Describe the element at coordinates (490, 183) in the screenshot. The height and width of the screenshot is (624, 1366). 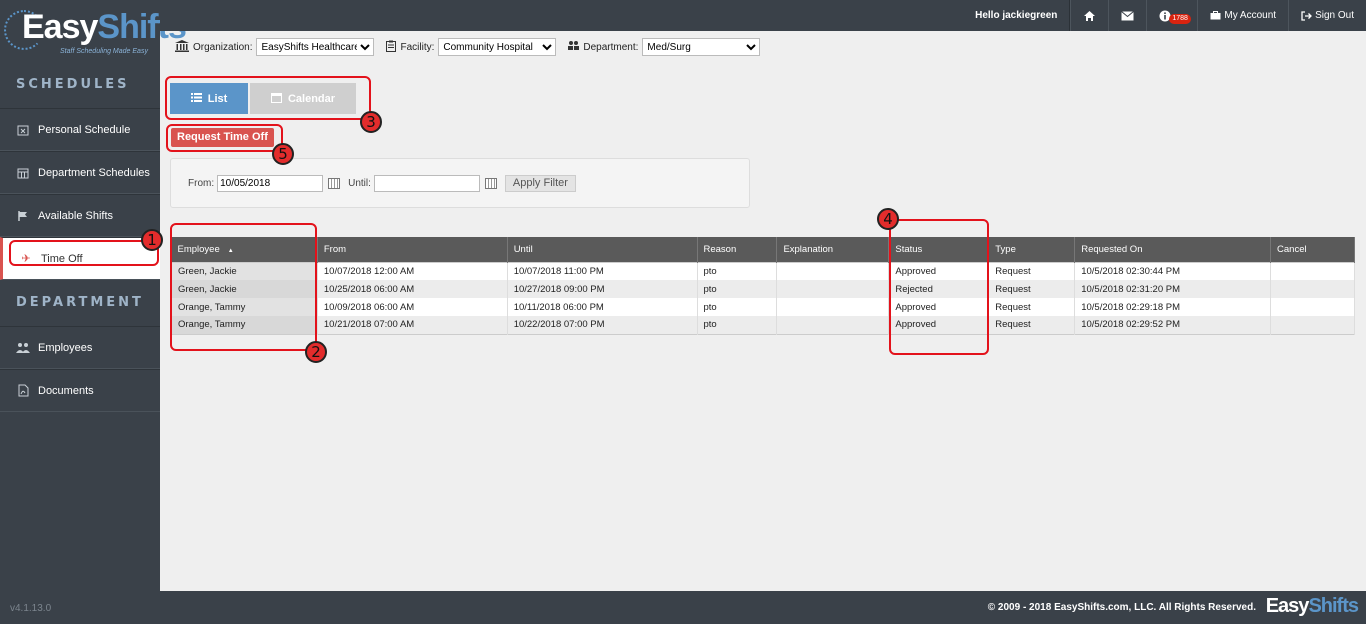
I see `until-calendar-icon` at that location.